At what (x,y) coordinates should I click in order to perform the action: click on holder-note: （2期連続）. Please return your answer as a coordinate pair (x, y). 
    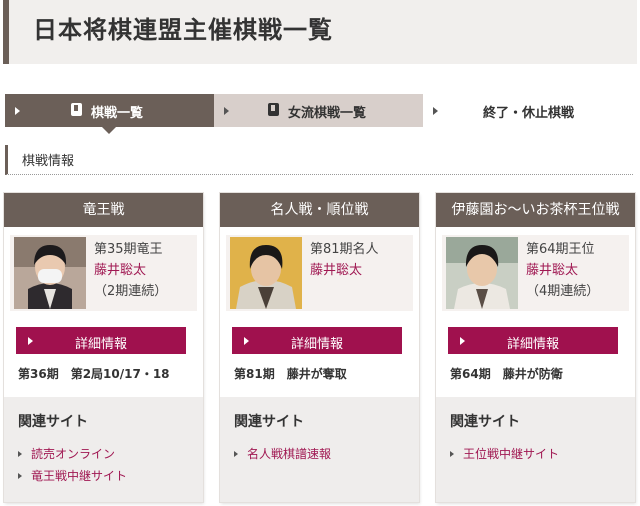
    Looking at the image, I should click on (131, 291).